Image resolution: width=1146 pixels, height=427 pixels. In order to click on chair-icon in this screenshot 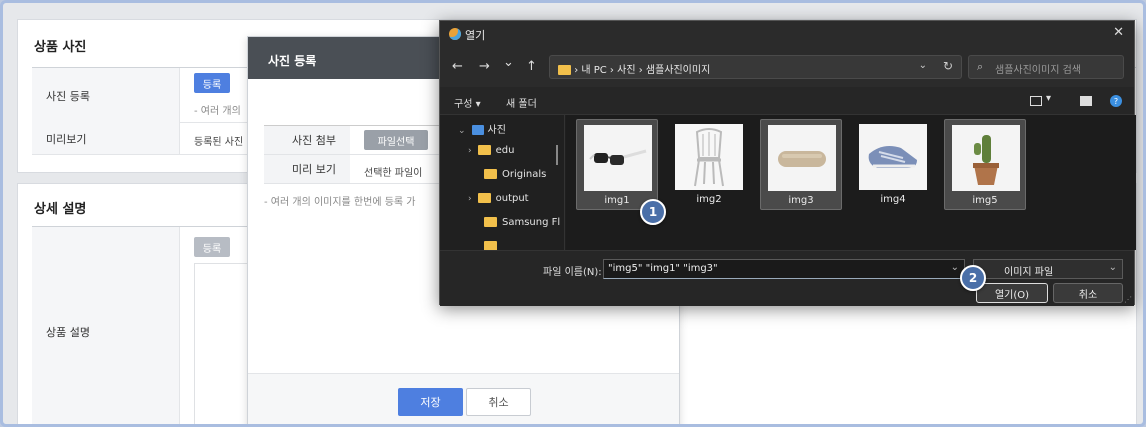, I will do `click(709, 157)`.